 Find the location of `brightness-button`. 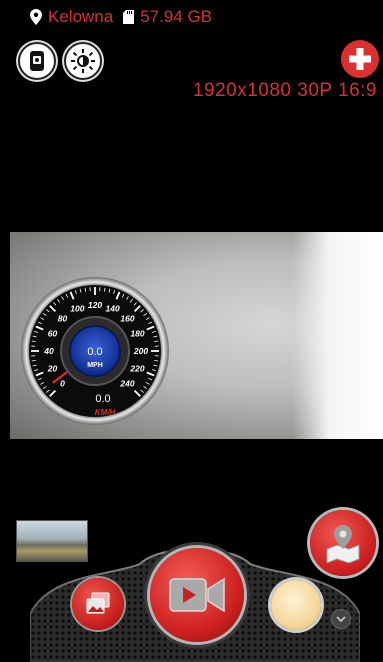

brightness-button is located at coordinates (83, 61).